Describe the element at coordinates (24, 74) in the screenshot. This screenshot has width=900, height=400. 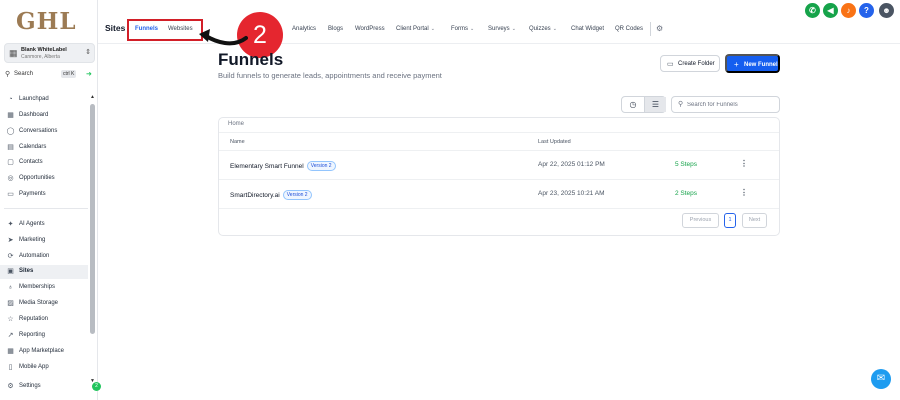
I see `sidebar-search-label: Search` at that location.